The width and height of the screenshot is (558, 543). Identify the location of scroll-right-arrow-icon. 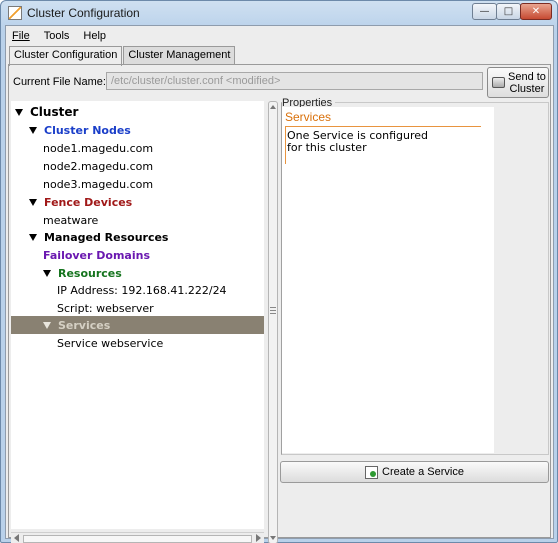
(258, 538).